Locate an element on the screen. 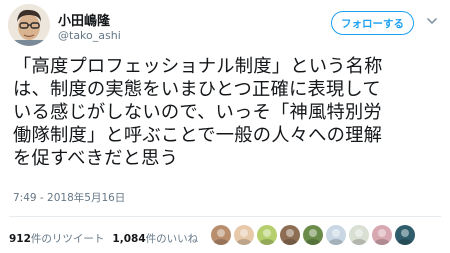 The height and width of the screenshot is (253, 450). moss-avatar-icon is located at coordinates (313, 235).